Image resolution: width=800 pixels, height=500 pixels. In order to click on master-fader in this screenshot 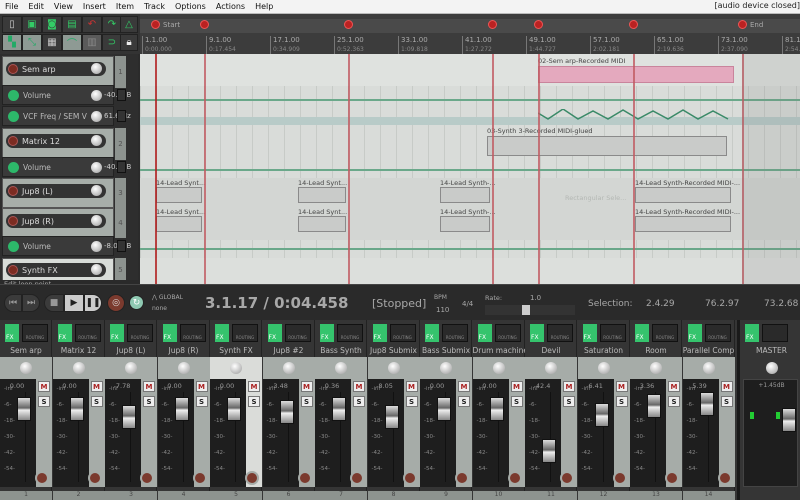, I will do `click(789, 420)`.